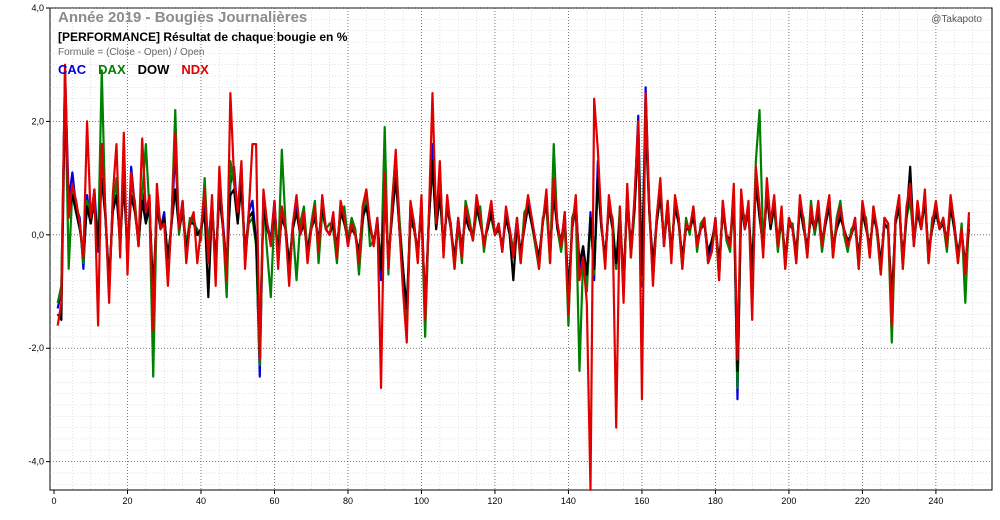  I want to click on x-tick-label: 160, so click(641, 501).